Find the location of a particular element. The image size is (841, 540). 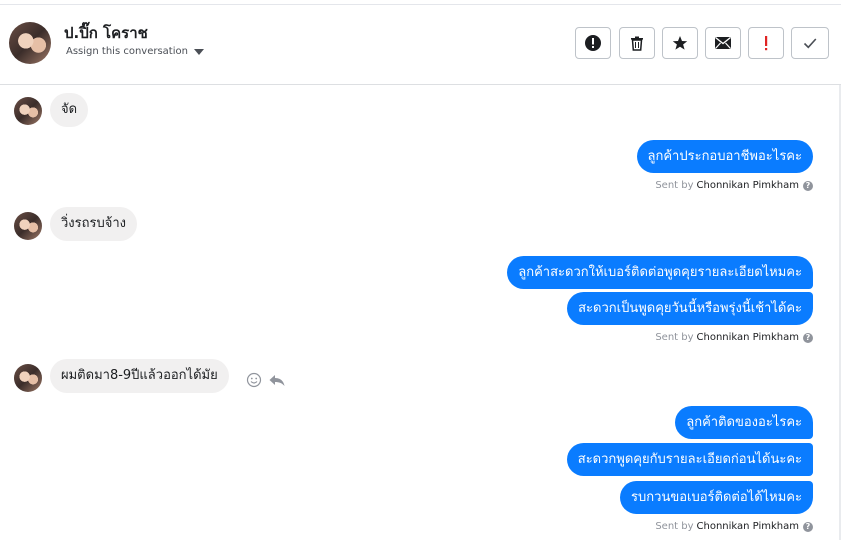

incoming-message: จัด is located at coordinates (69, 110).